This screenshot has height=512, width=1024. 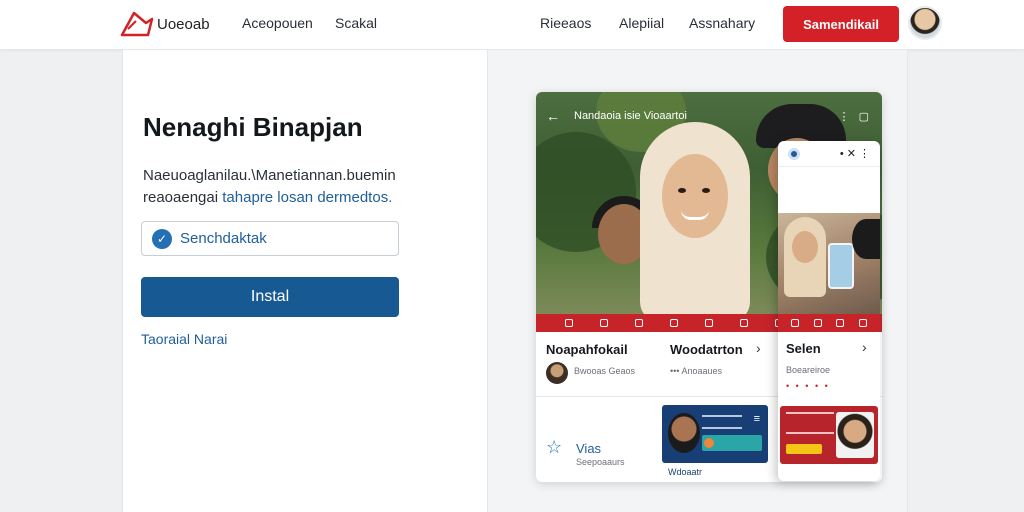 What do you see at coordinates (553, 116) in the screenshot?
I see `back-arrow-icon: ←` at bounding box center [553, 116].